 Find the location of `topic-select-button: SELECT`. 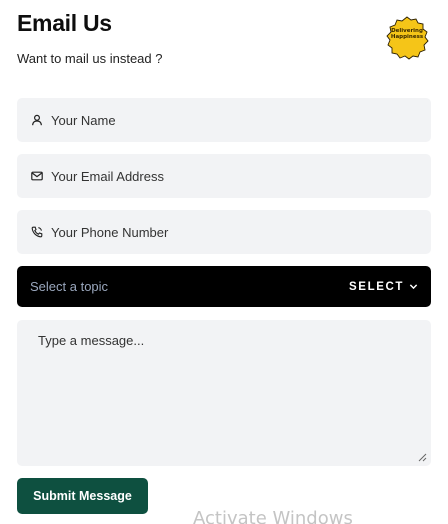

topic-select-button: SELECT is located at coordinates (383, 287).